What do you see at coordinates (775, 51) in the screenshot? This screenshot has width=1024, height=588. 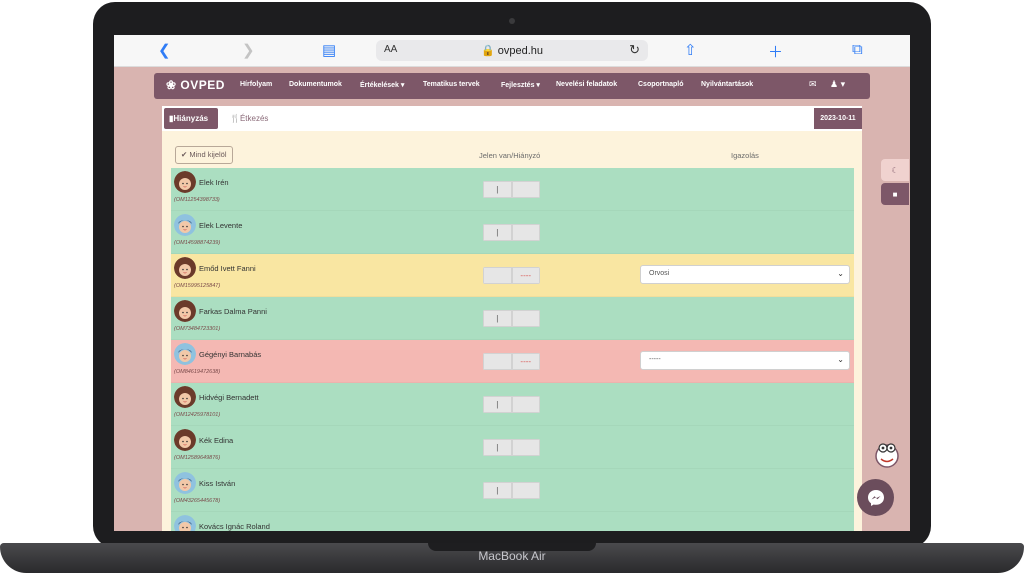 I see `new-tab-icon: ＋` at bounding box center [775, 51].